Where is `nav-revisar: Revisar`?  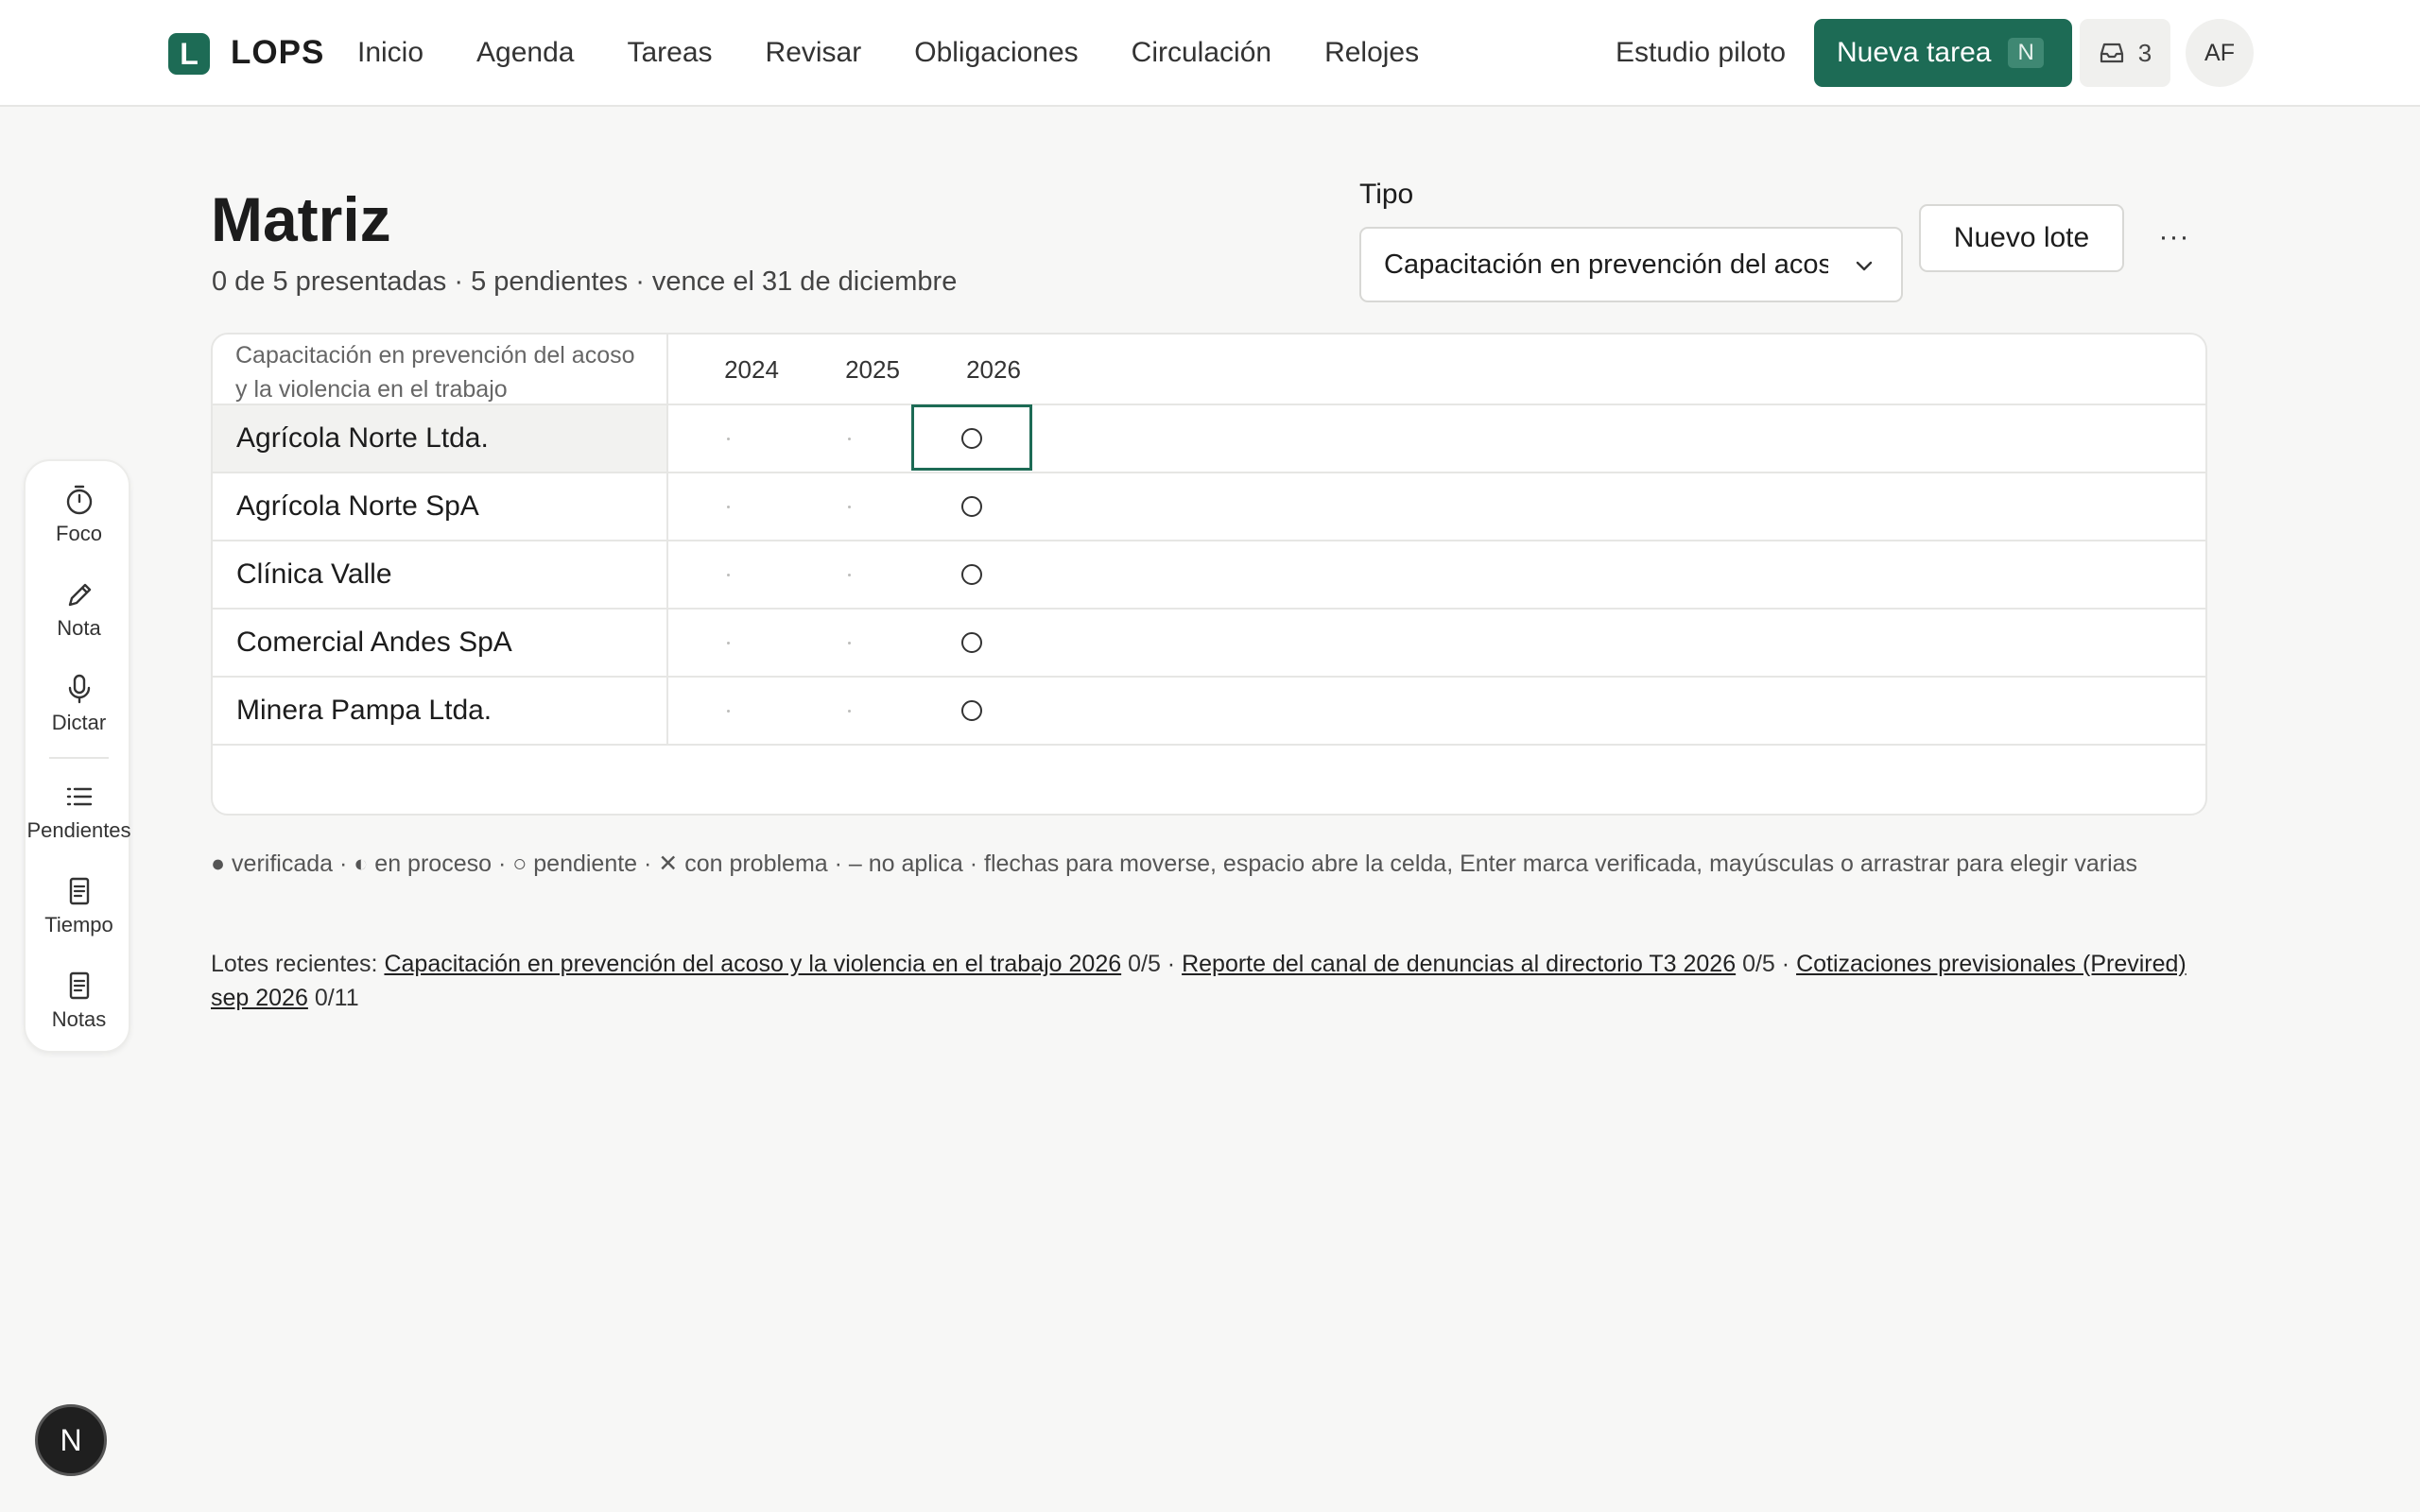
nav-revisar: Revisar is located at coordinates (814, 53).